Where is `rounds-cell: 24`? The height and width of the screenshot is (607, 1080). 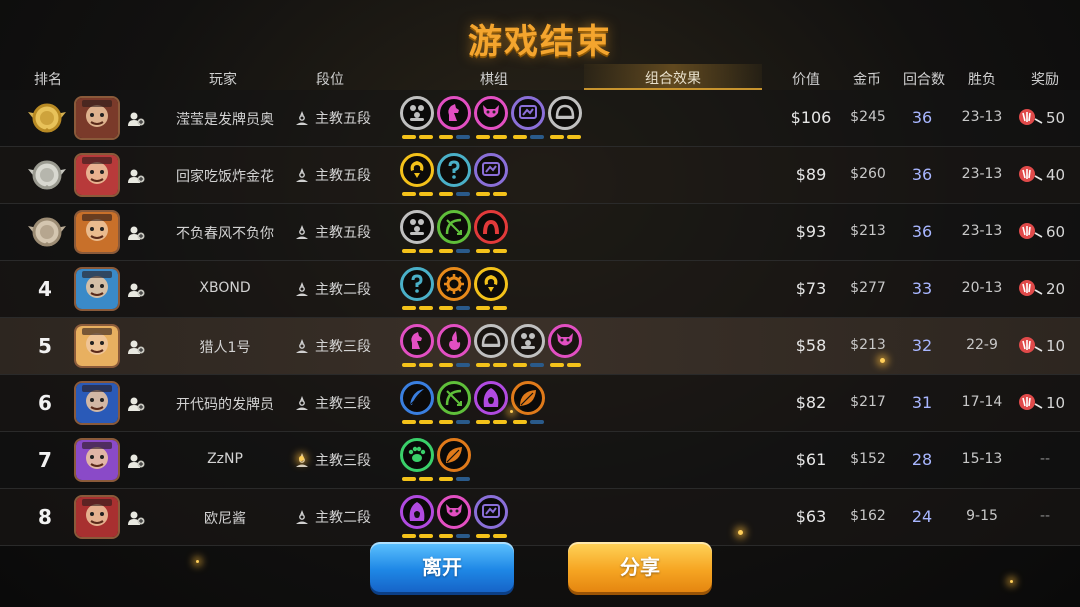
rounds-cell: 24 is located at coordinates (922, 516).